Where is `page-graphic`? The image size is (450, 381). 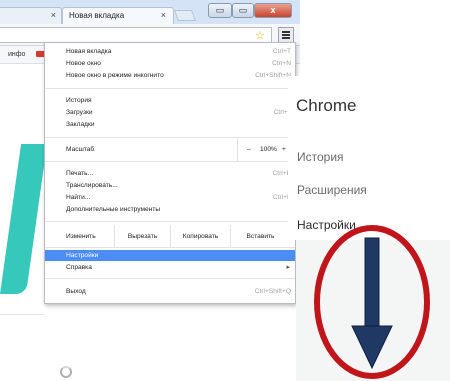
page-graphic is located at coordinates (24, 219).